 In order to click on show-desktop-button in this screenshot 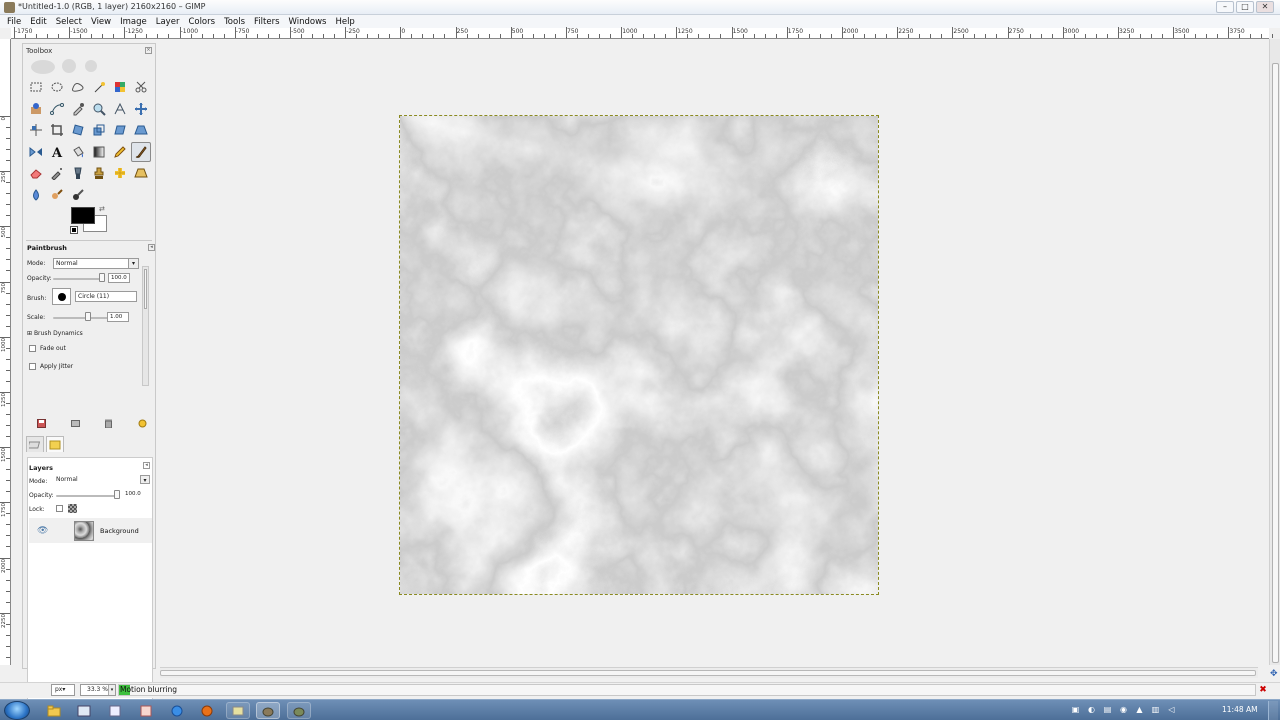, I will do `click(1273, 710)`.